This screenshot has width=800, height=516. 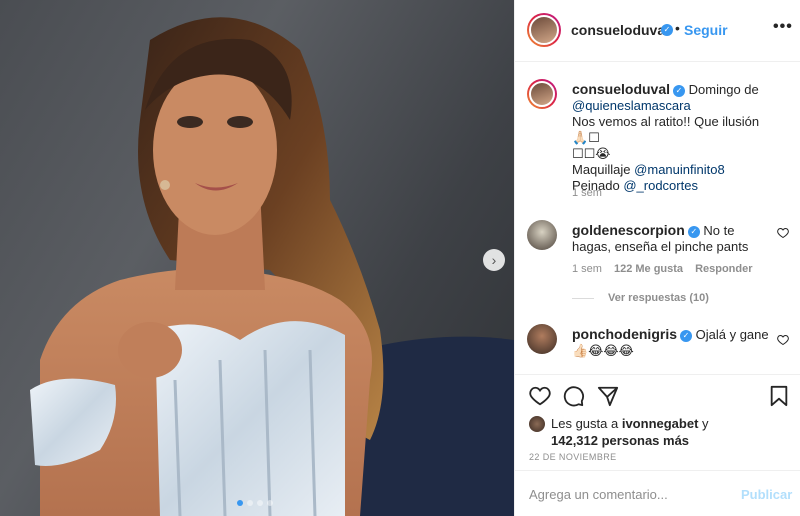 I want to click on caption-line: Domingo de, so click(x=723, y=89).